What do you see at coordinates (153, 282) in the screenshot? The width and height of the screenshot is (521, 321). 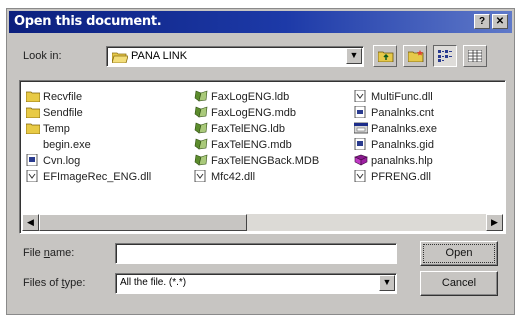 I see `file-type-value: All the file. (*.*)` at bounding box center [153, 282].